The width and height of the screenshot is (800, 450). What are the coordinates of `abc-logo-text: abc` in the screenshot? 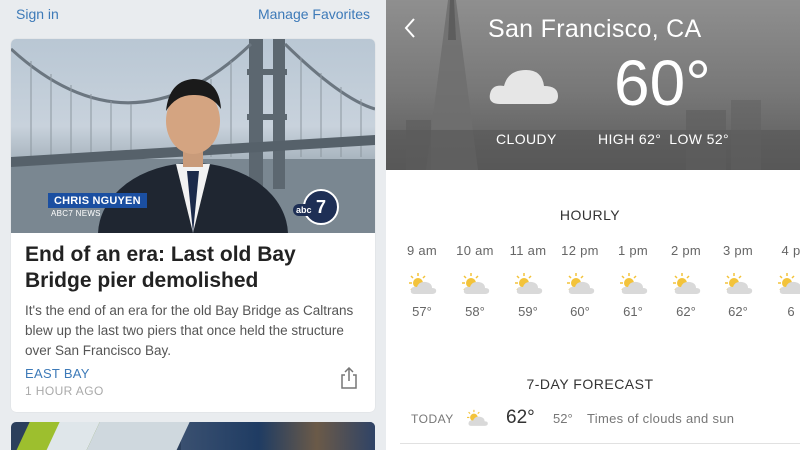 It's located at (304, 210).